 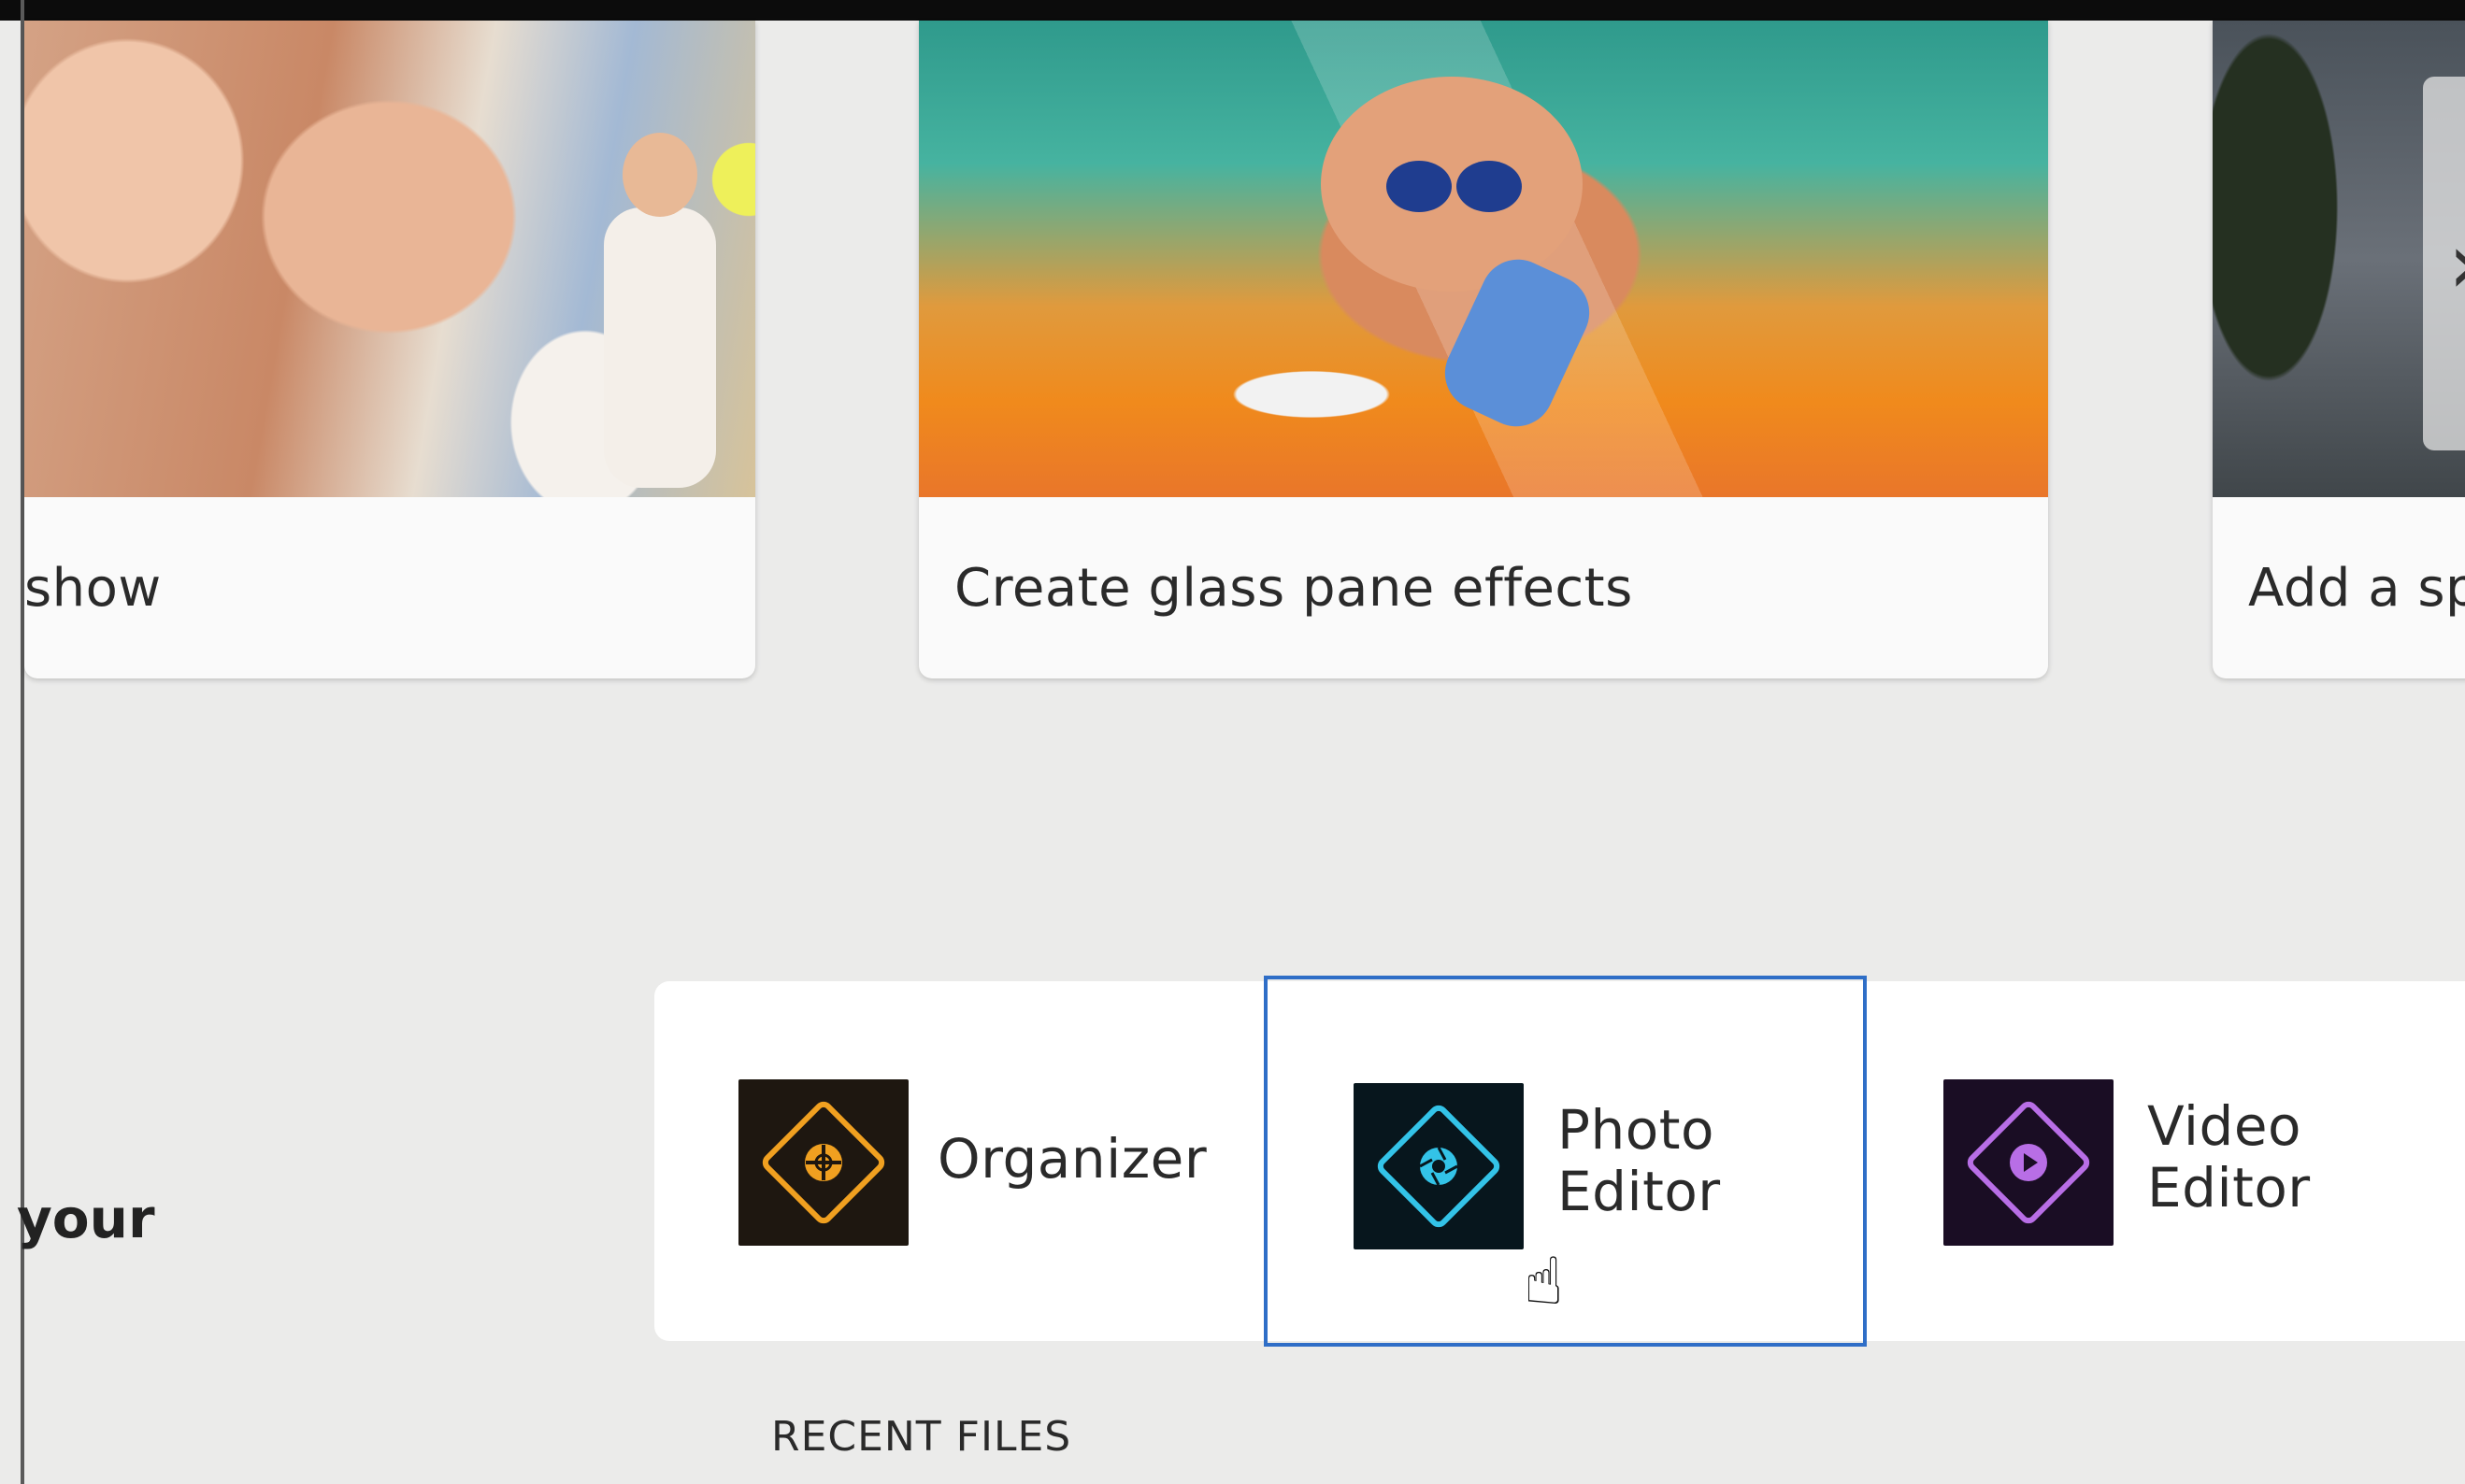 What do you see at coordinates (2356, 588) in the screenshot?
I see `tutorial-caption: Add a sp` at bounding box center [2356, 588].